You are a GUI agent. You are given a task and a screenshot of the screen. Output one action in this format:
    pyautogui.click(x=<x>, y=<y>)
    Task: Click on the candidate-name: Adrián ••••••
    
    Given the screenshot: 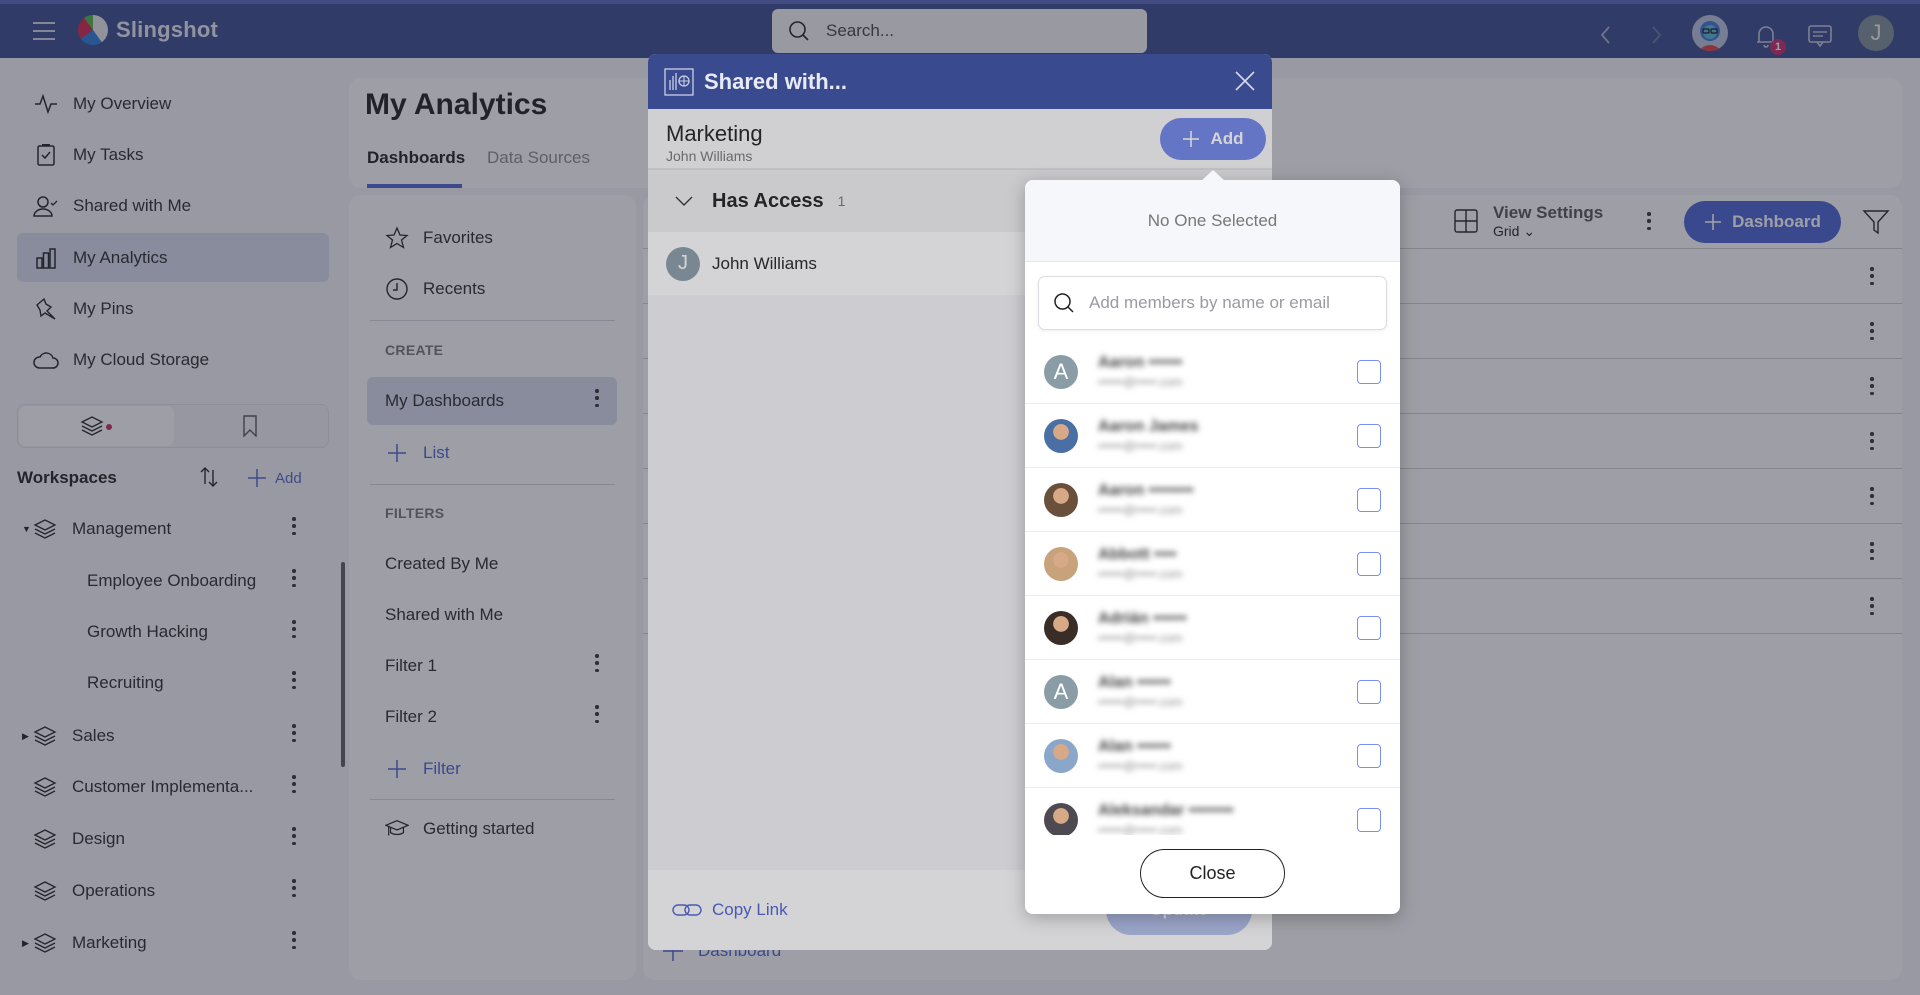 What is the action you would take?
    pyautogui.click(x=1142, y=618)
    